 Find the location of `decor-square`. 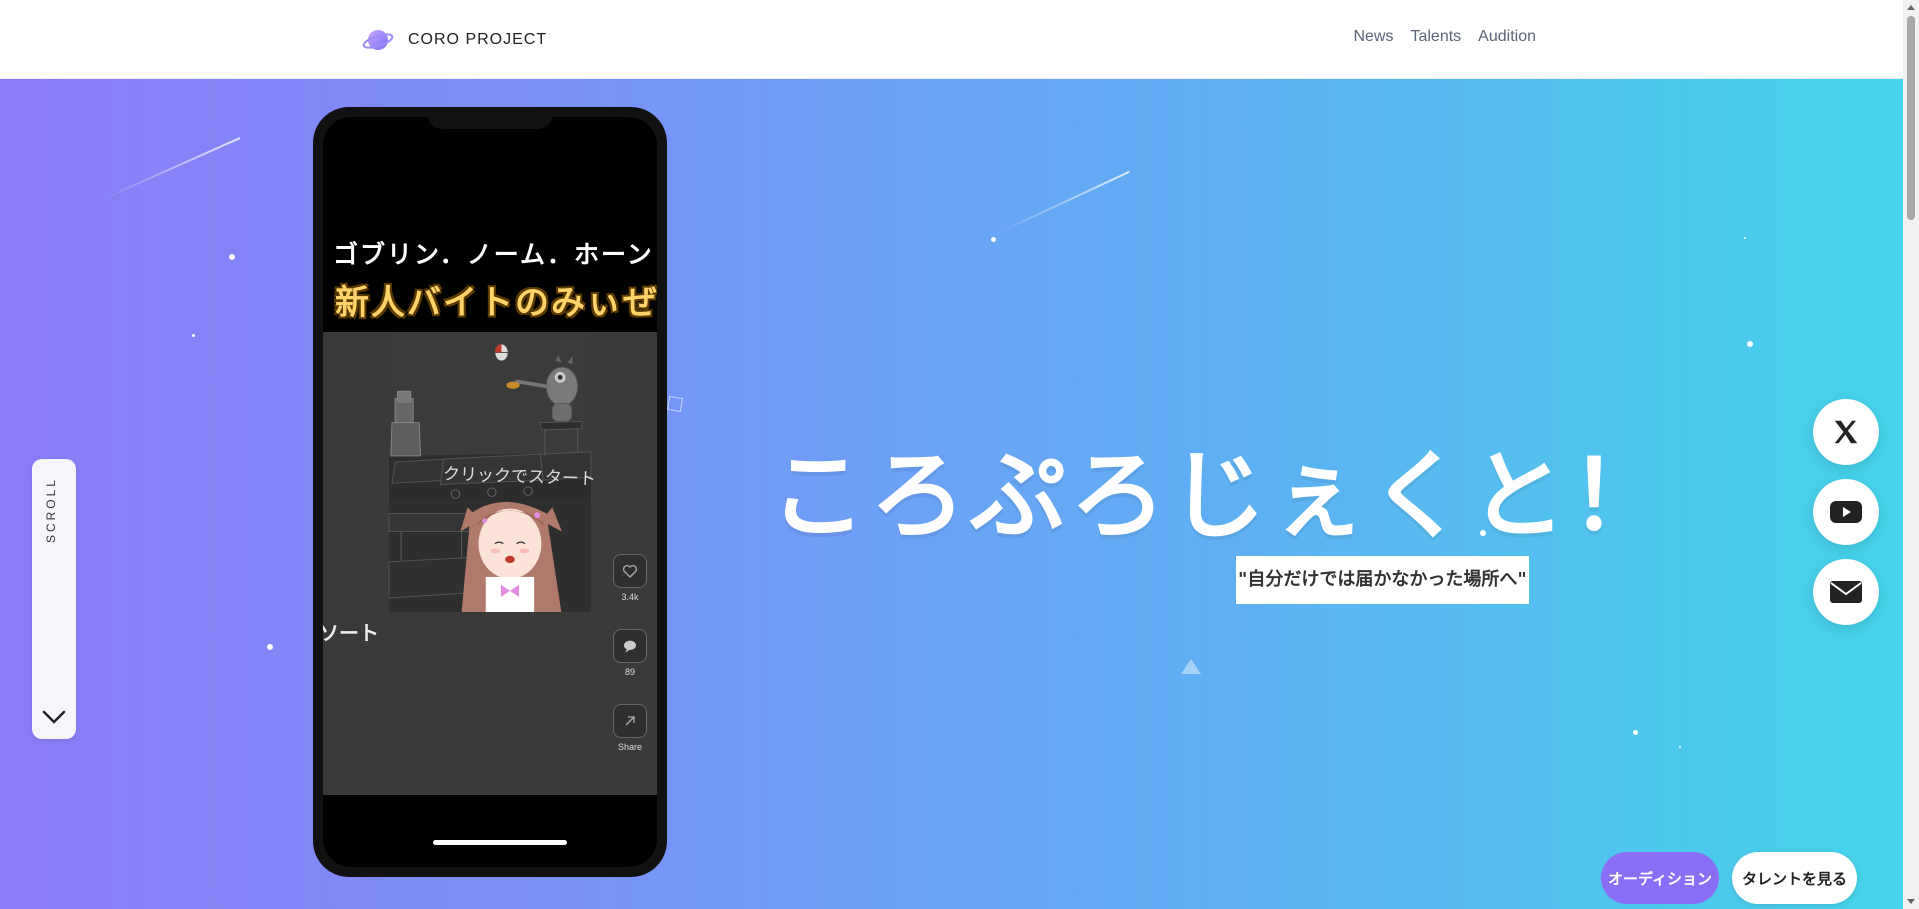

decor-square is located at coordinates (675, 404).